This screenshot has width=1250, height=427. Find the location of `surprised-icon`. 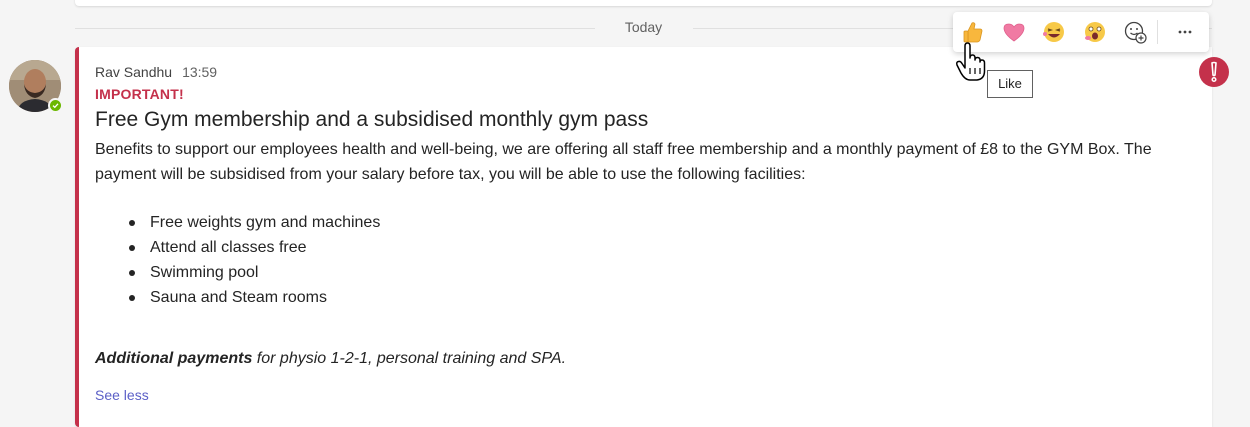

surprised-icon is located at coordinates (1095, 32).